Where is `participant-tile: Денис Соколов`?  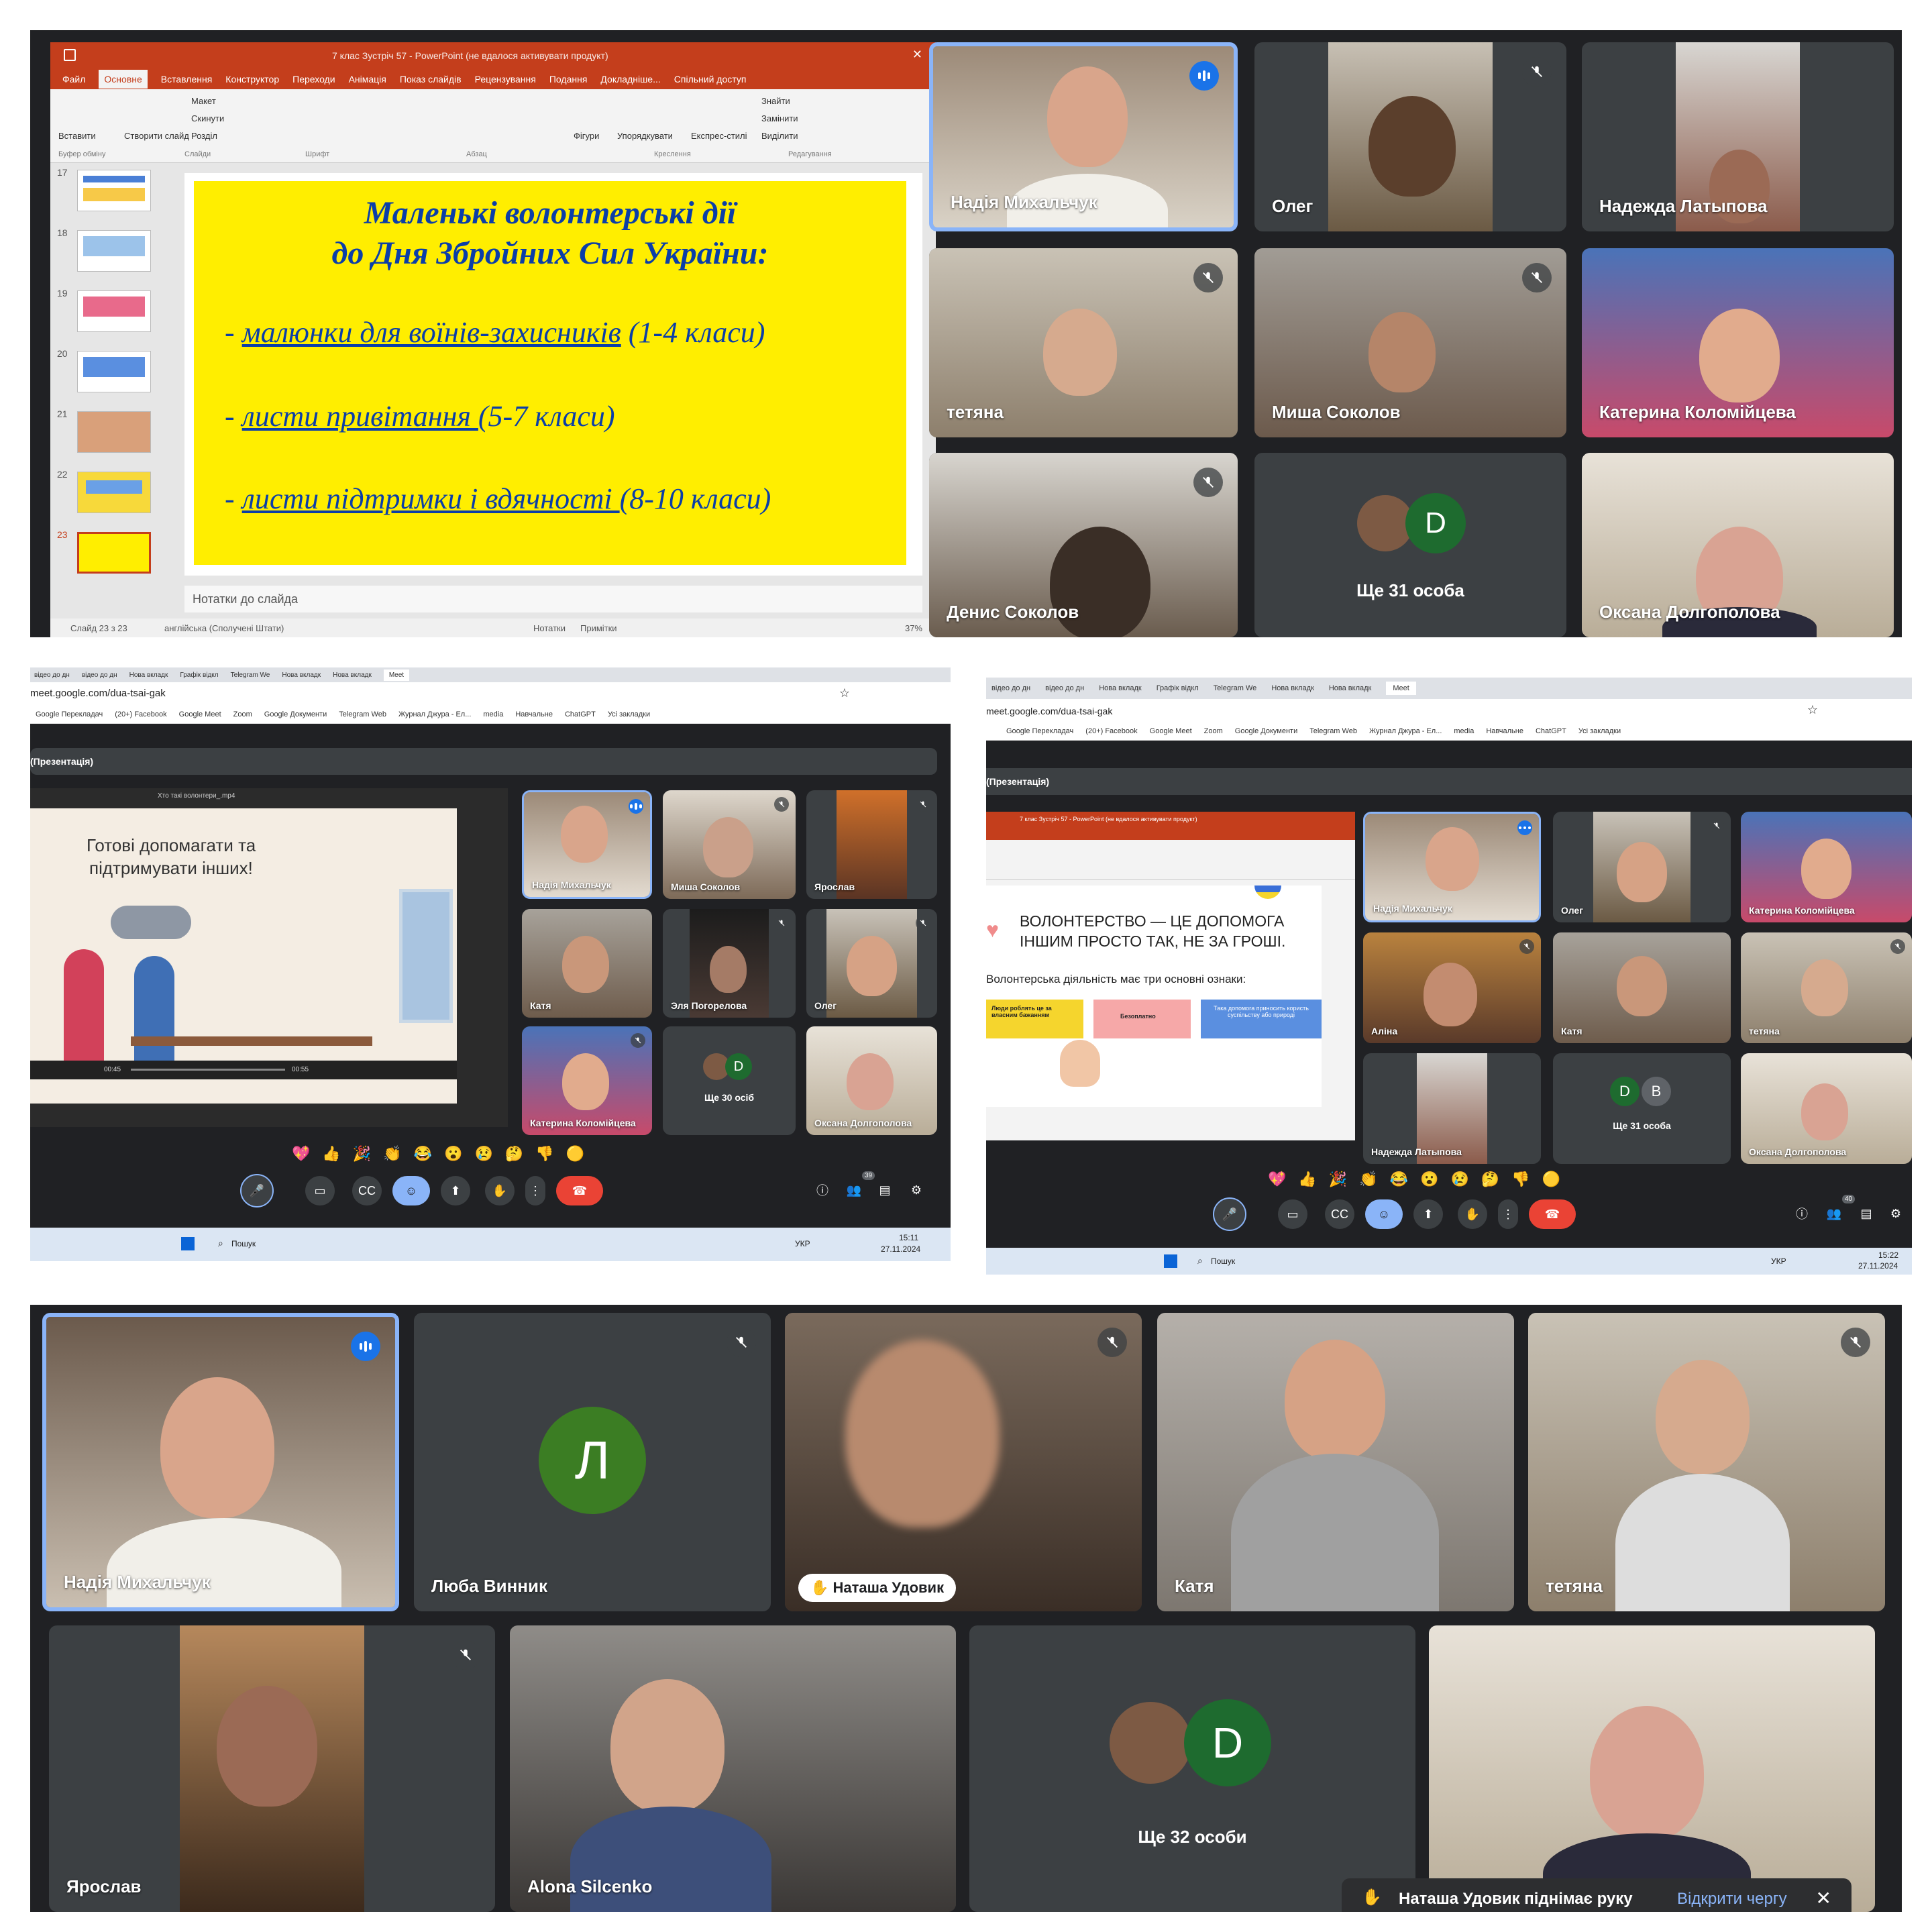 participant-tile: Денис Соколов is located at coordinates (1083, 545).